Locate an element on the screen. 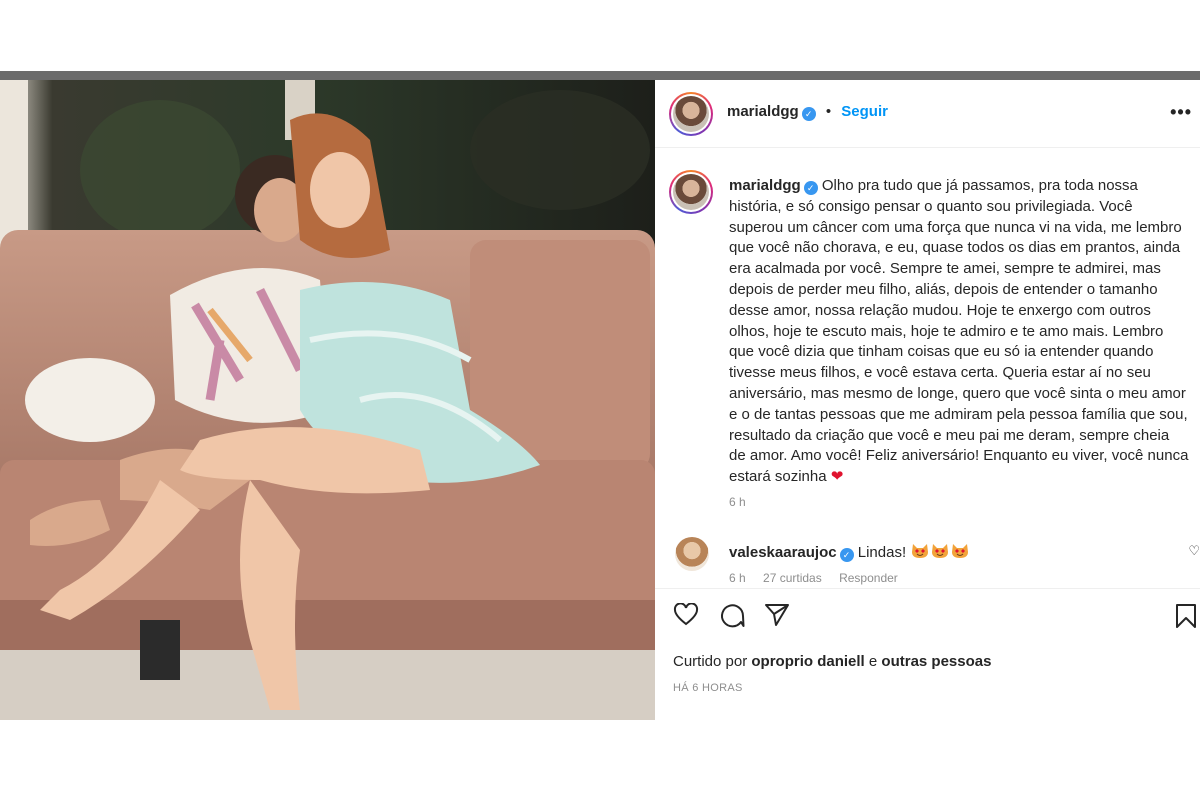  header-author-row: marialdgg ✓ • Seguir is located at coordinates (807, 112).